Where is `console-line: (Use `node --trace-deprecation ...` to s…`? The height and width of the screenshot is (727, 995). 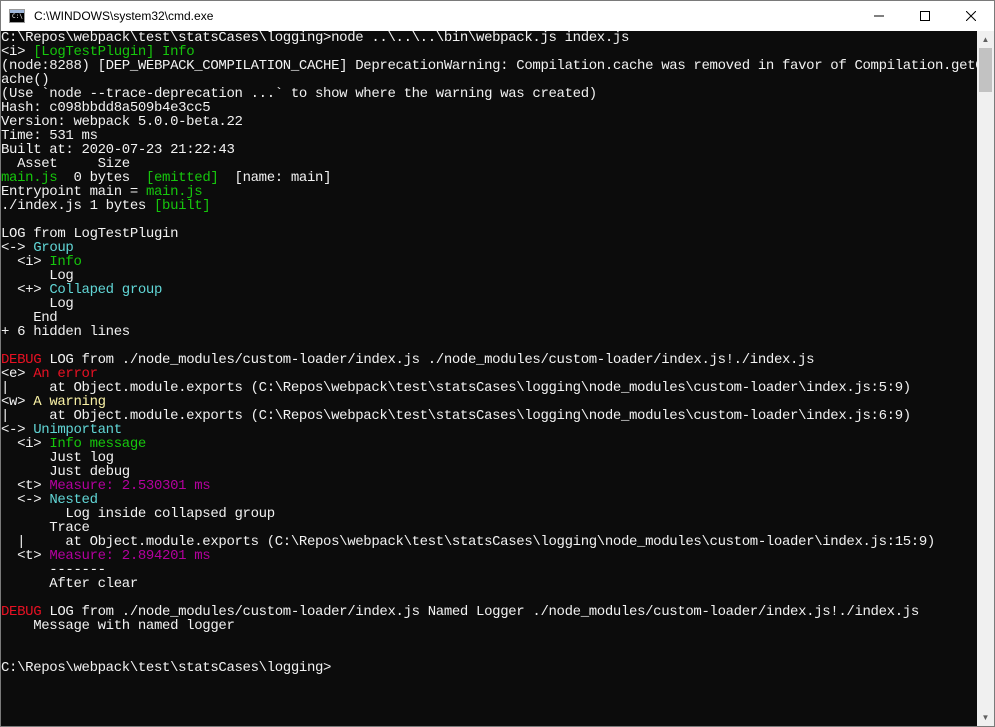
console-line: (Use `node --trace-deprecation ...` to s… is located at coordinates (489, 94).